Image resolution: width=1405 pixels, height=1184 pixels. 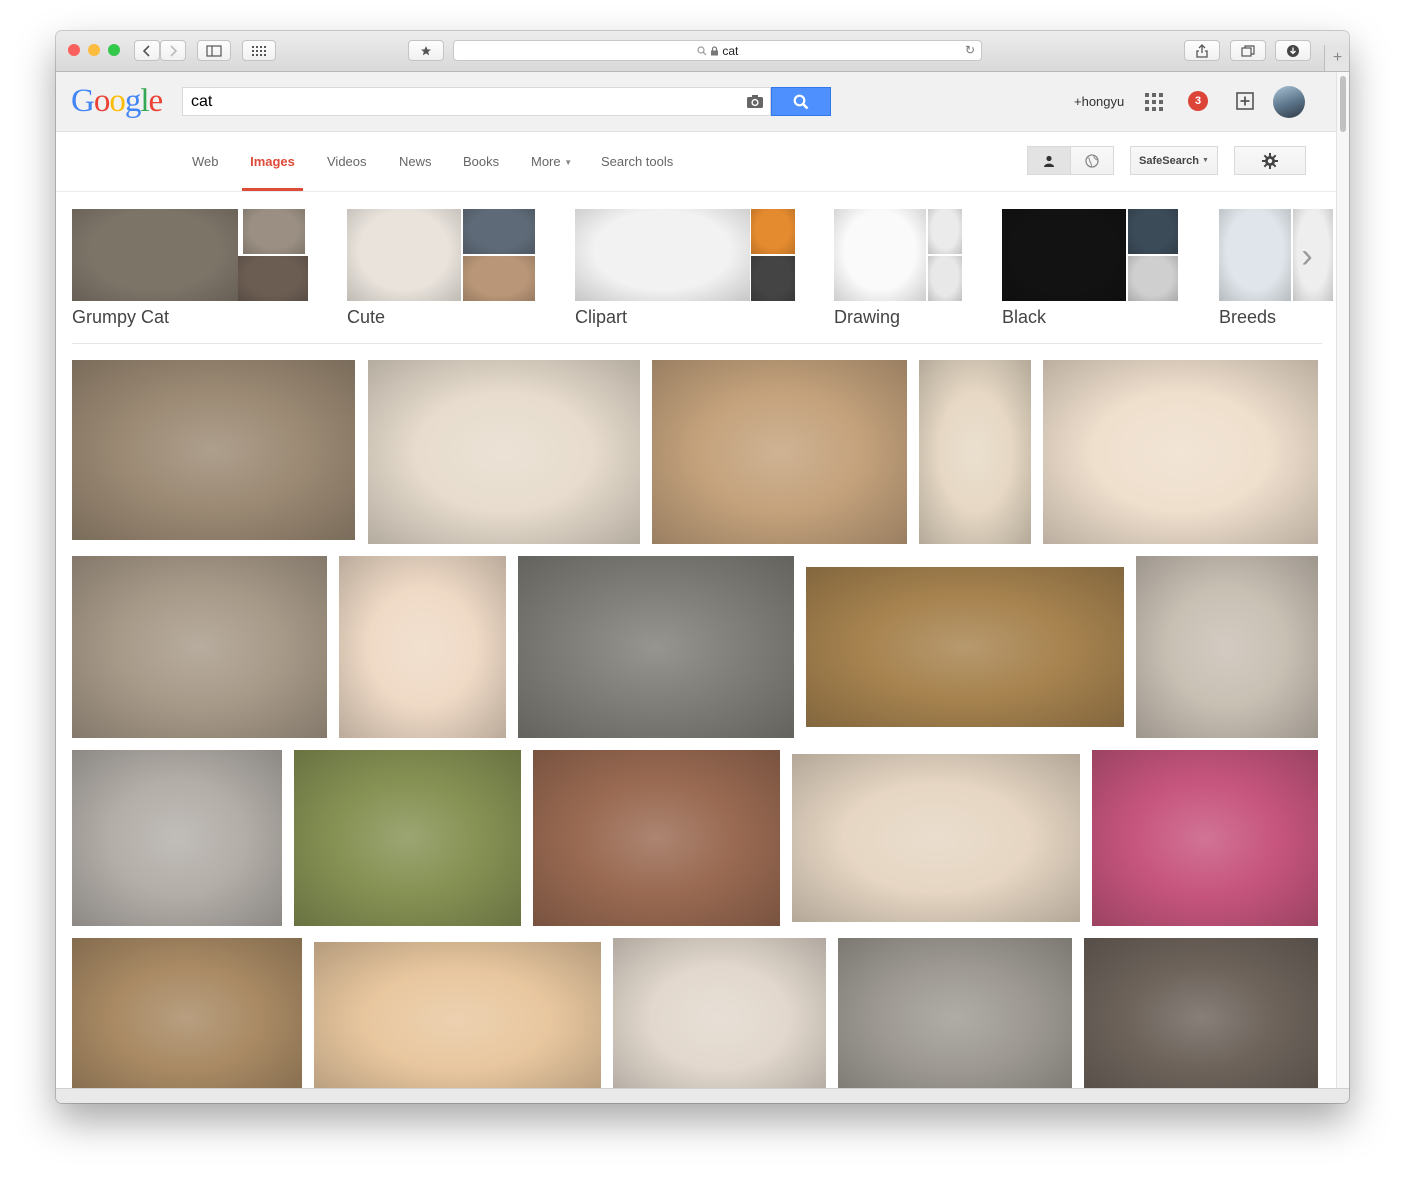 What do you see at coordinates (120, 317) in the screenshot?
I see `related-search-label: Grumpy Cat` at bounding box center [120, 317].